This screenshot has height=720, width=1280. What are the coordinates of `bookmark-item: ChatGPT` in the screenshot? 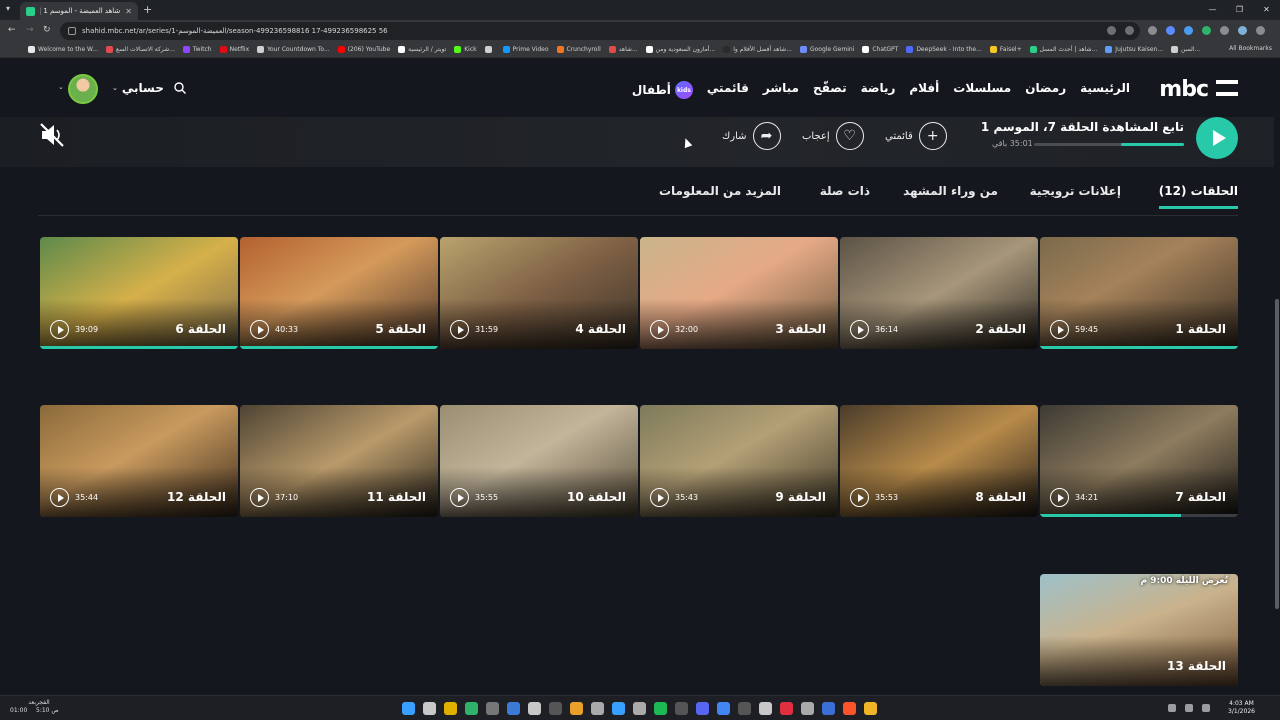 It's located at (880, 49).